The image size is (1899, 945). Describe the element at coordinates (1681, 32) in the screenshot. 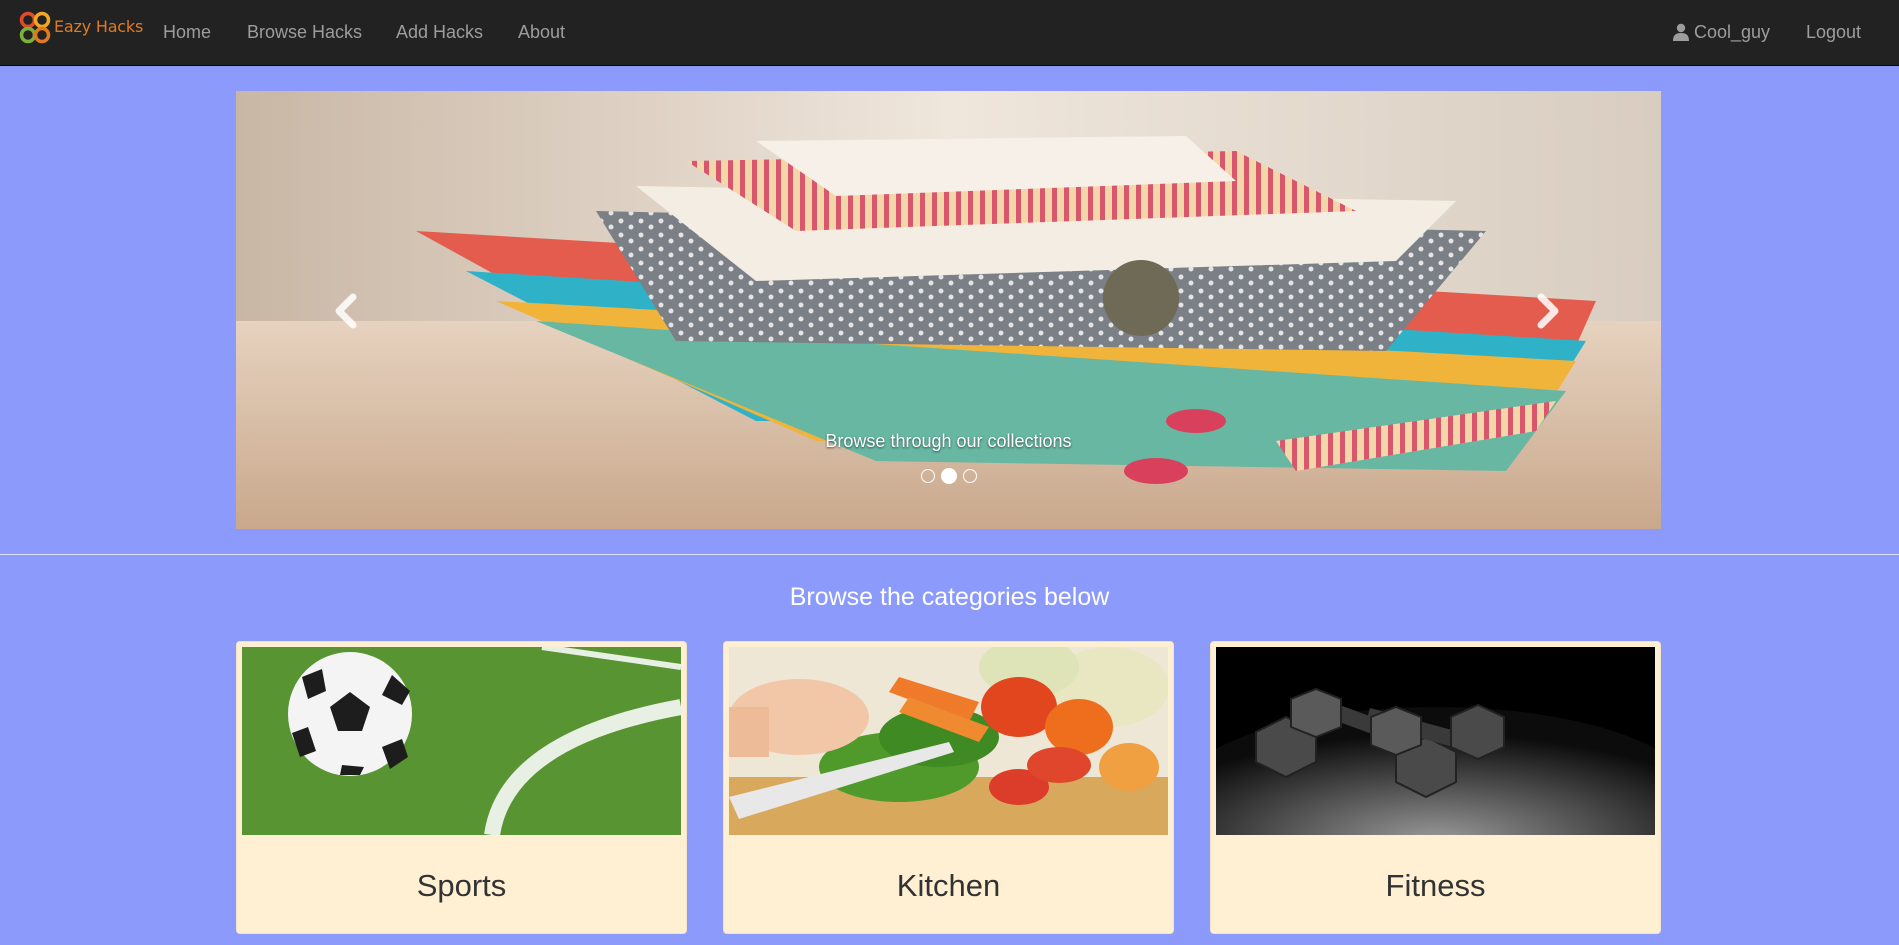

I see `user-icon` at that location.